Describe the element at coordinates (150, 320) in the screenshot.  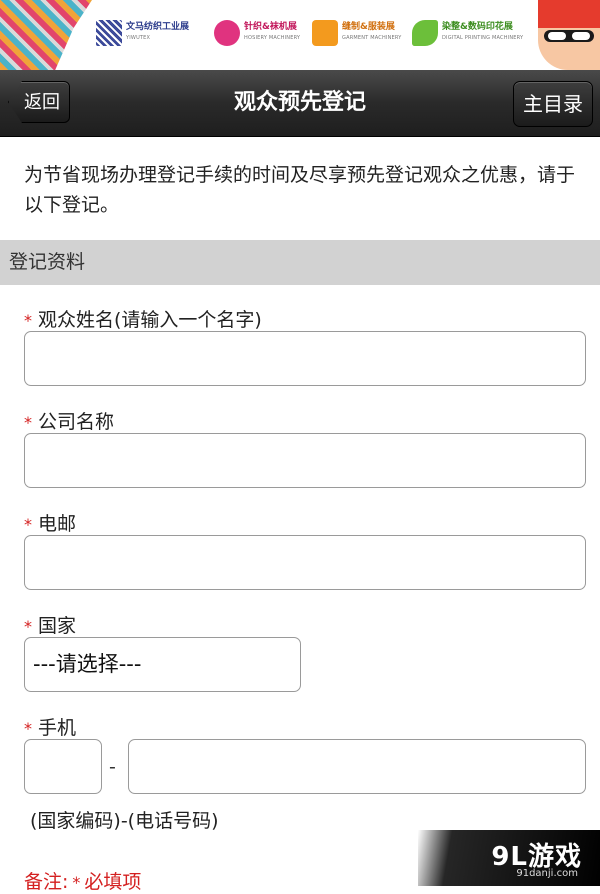
I see `name-label-text: 观众姓名(请输入一个名字)` at that location.